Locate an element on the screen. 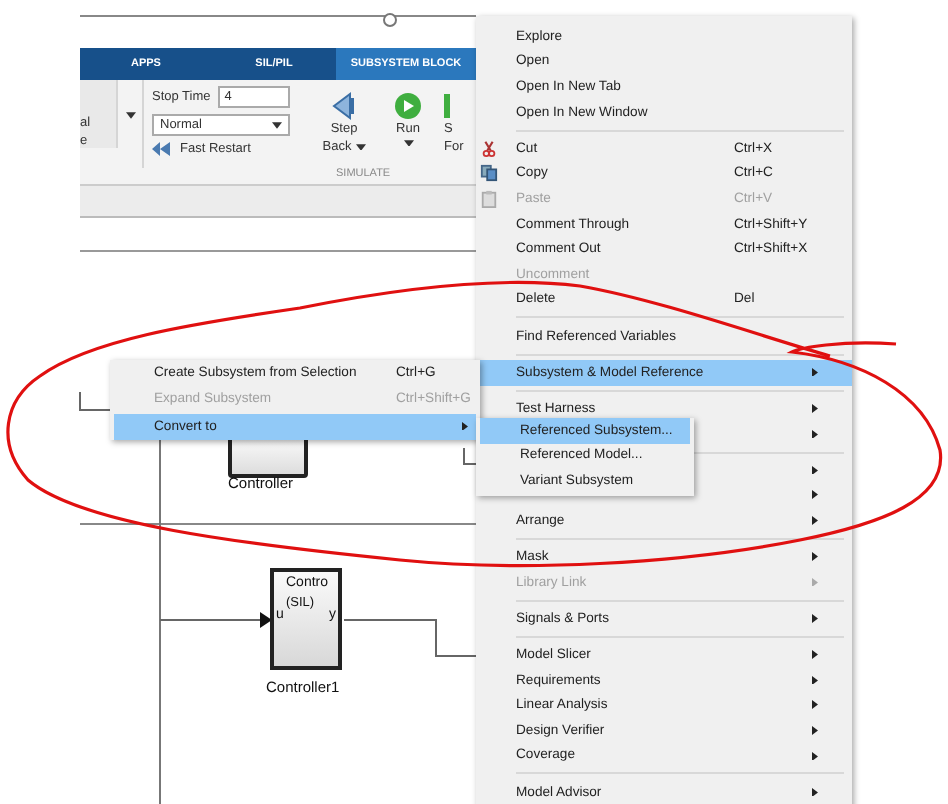  run-icon is located at coordinates (408, 106).